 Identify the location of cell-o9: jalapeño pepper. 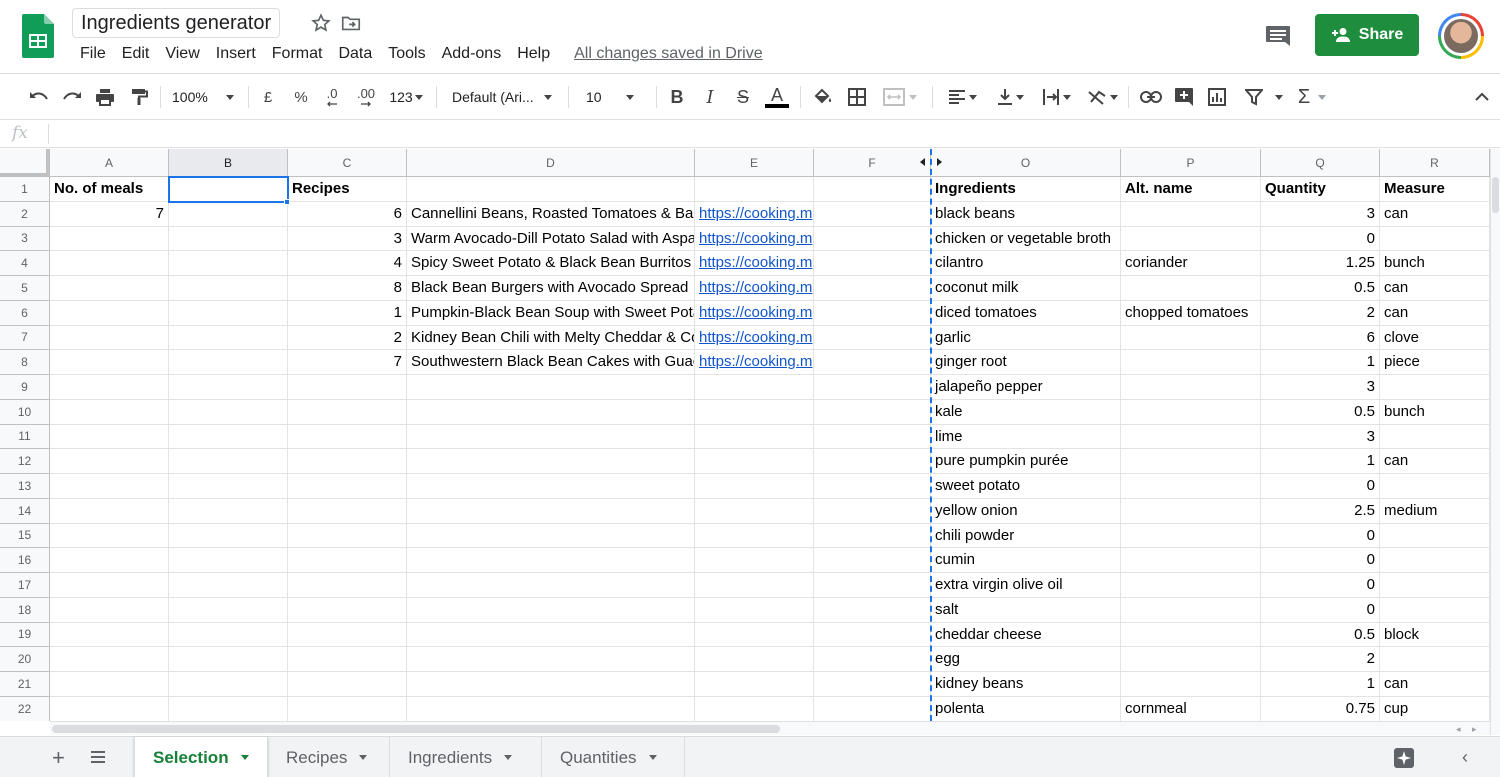
(1026, 387).